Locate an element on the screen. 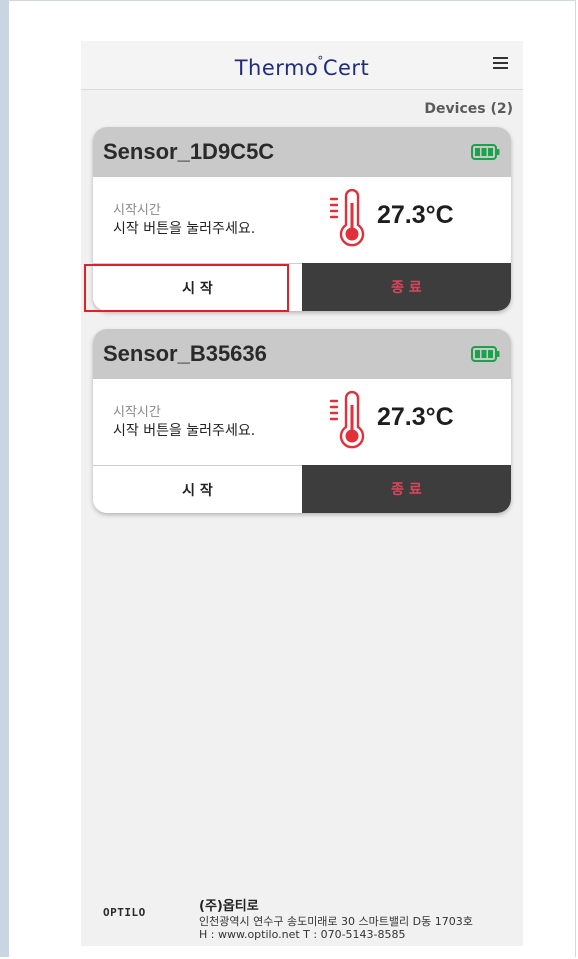 This screenshot has height=959, width=578. company-name: (주)옵티로 is located at coordinates (229, 906).